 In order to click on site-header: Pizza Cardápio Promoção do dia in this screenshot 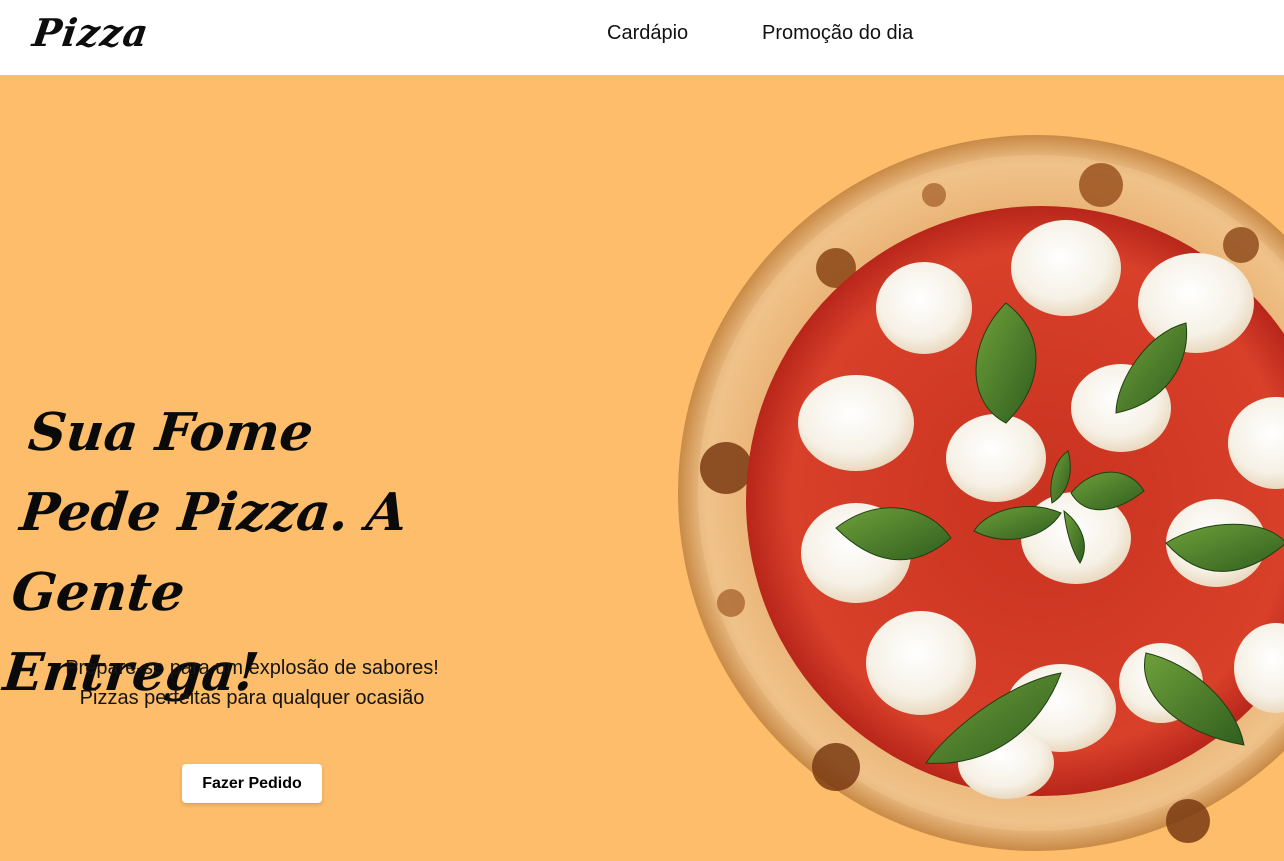, I will do `click(642, 37)`.